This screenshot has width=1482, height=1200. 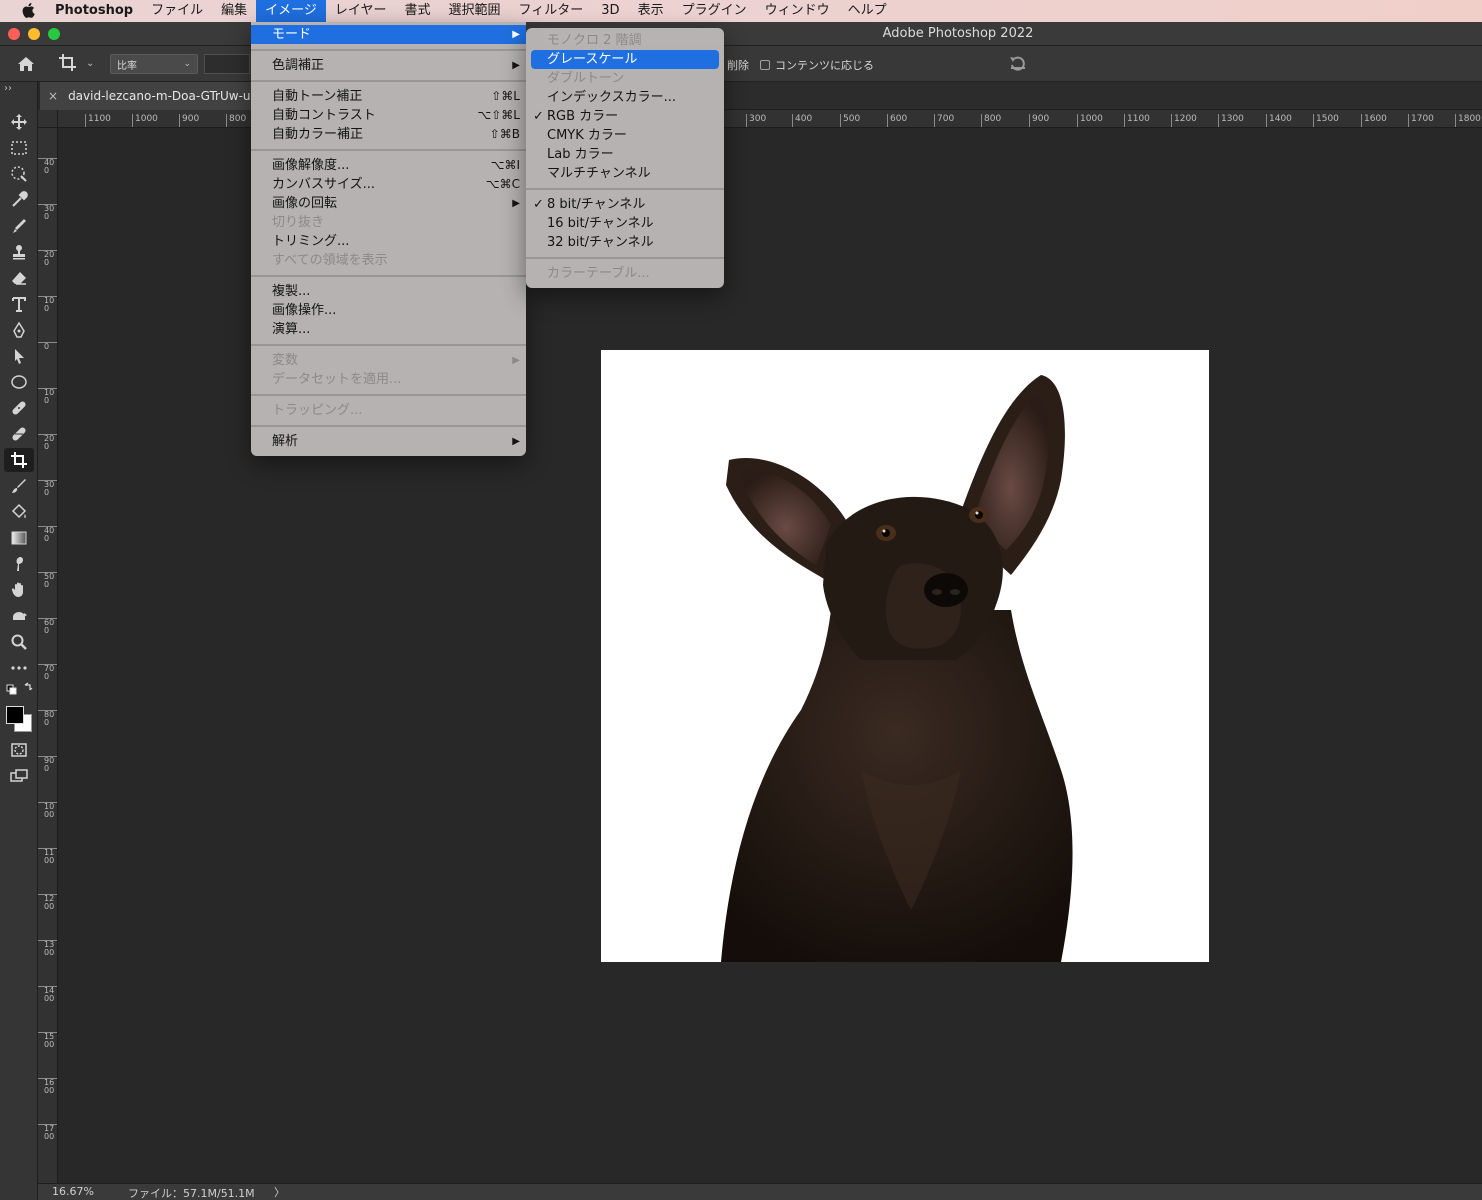 What do you see at coordinates (625, 116) in the screenshot?
I see `mode-submenu-item: ✓ RGB カラー` at bounding box center [625, 116].